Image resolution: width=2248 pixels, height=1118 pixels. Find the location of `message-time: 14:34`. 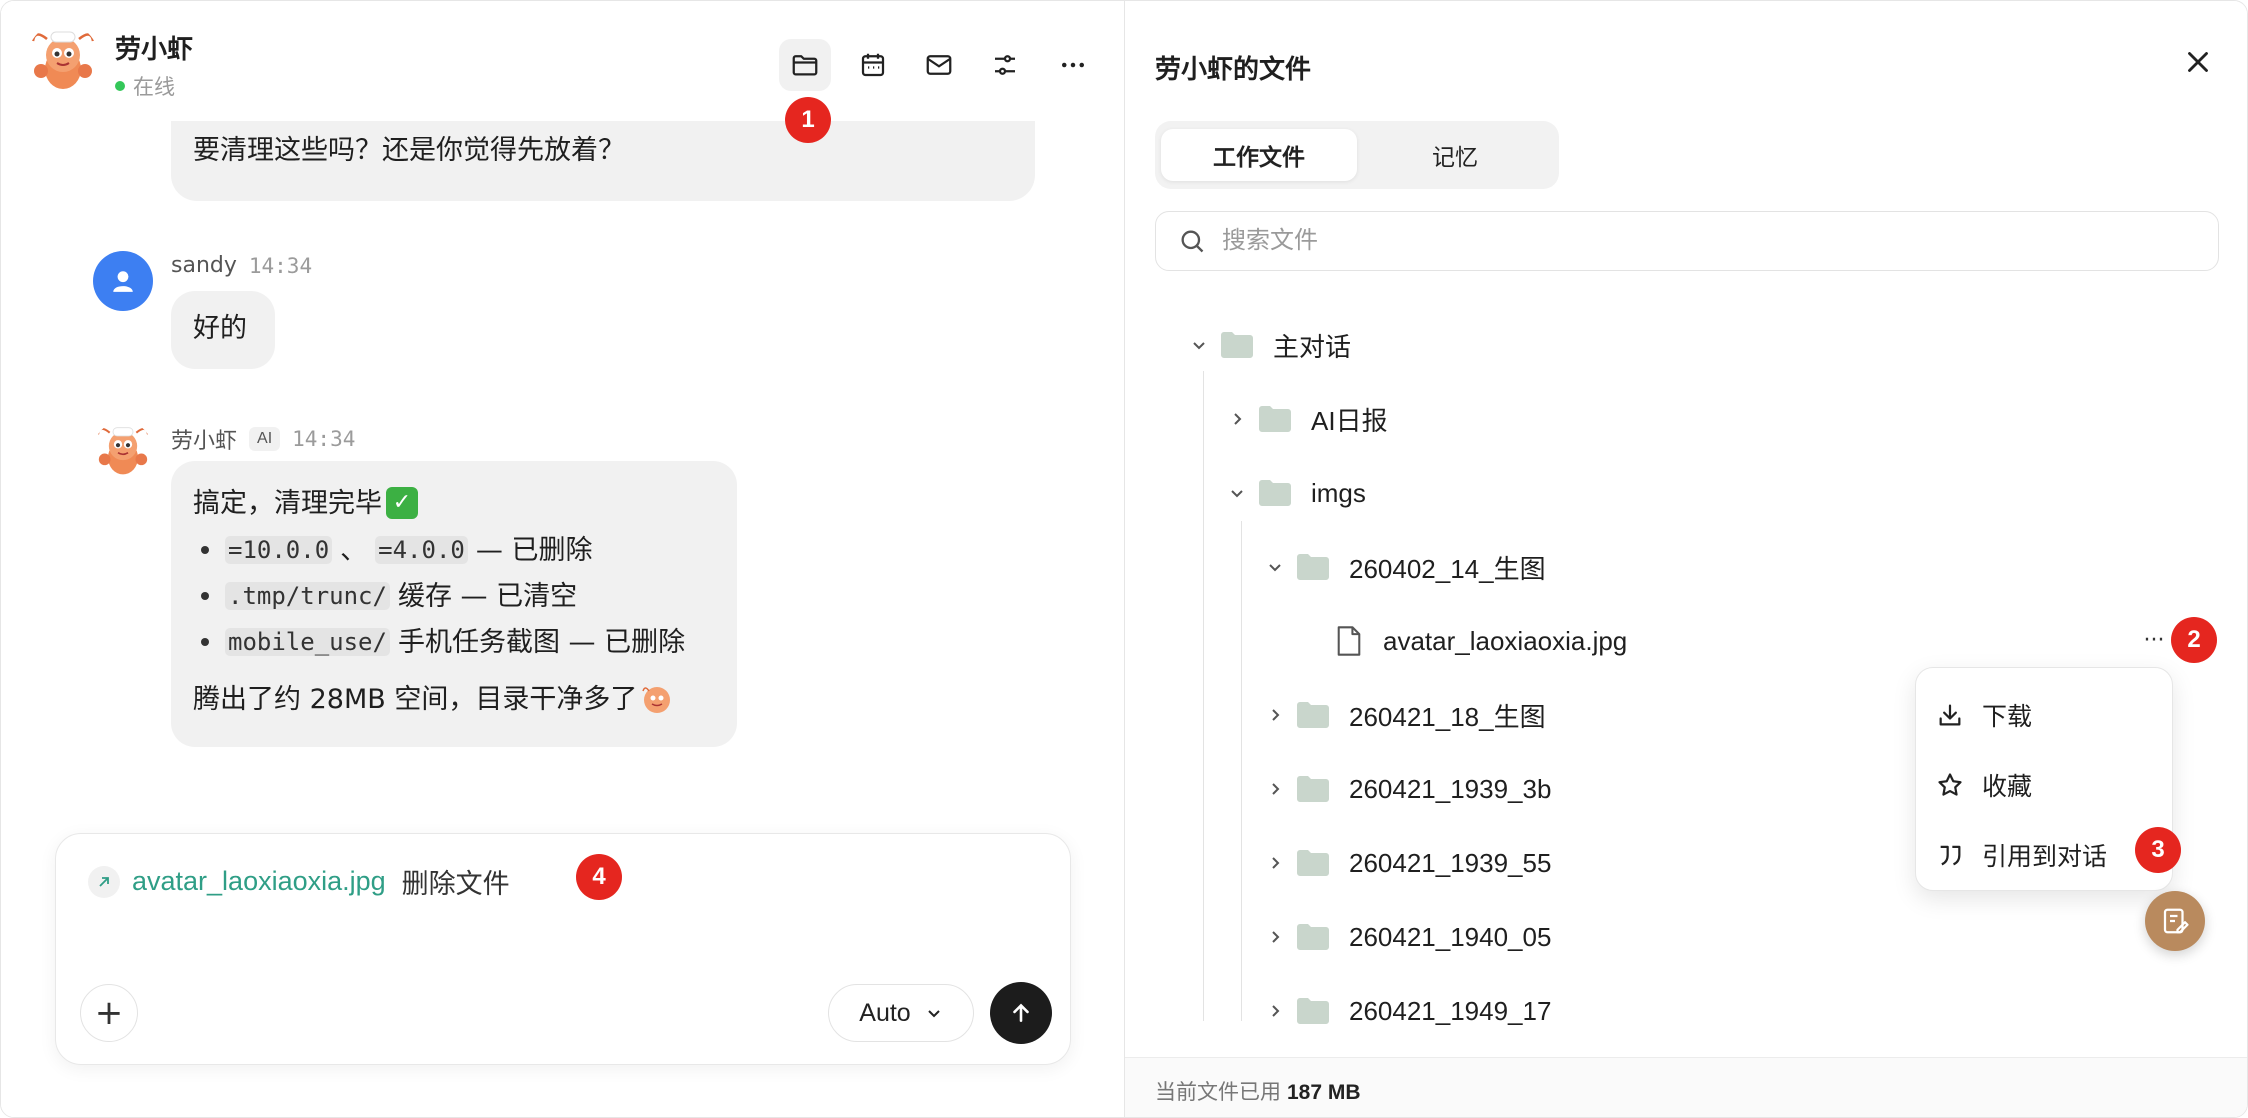

message-time: 14:34 is located at coordinates (280, 265).